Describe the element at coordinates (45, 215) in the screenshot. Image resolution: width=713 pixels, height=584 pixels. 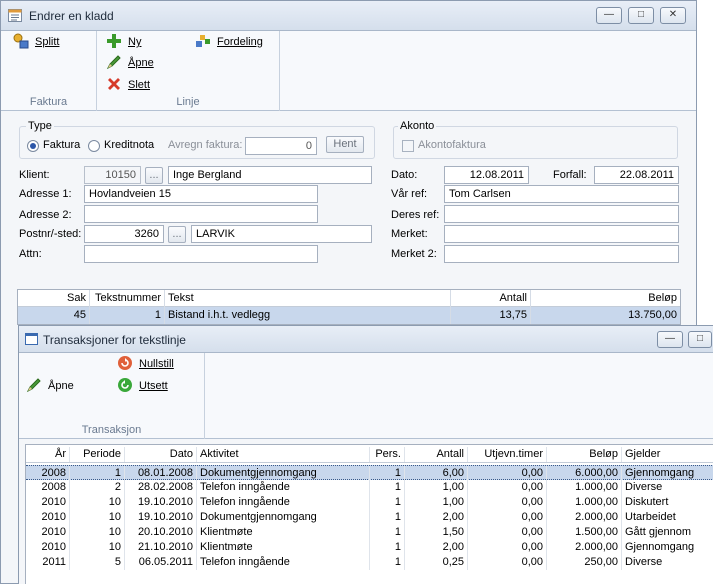
I see `adresse2-label: Adresse 2:` at that location.